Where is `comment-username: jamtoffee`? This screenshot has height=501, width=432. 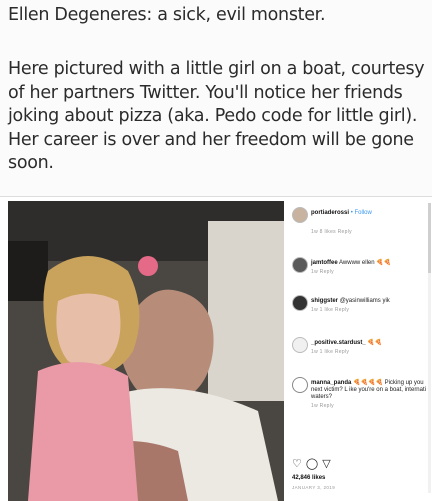
comment-username: jamtoffee is located at coordinates (324, 263).